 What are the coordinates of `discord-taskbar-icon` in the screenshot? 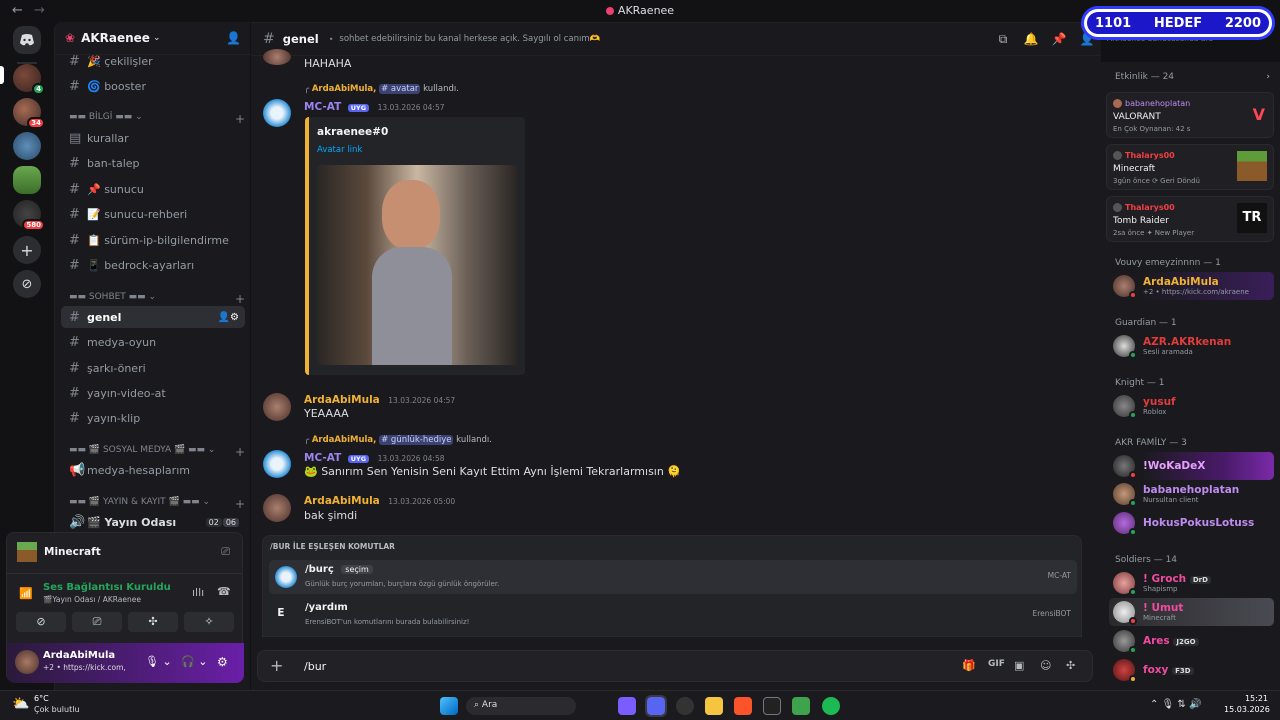 It's located at (656, 706).